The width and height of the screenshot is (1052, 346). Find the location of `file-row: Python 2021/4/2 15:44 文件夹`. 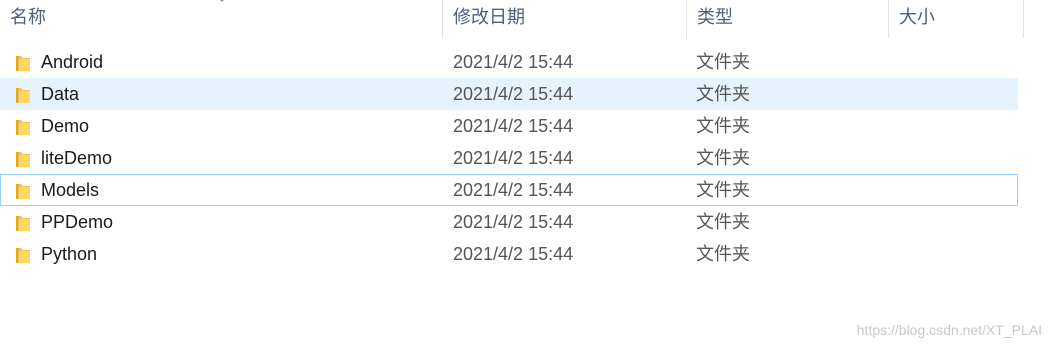

file-row: Python 2021/4/2 15:44 文件夹 is located at coordinates (509, 254).